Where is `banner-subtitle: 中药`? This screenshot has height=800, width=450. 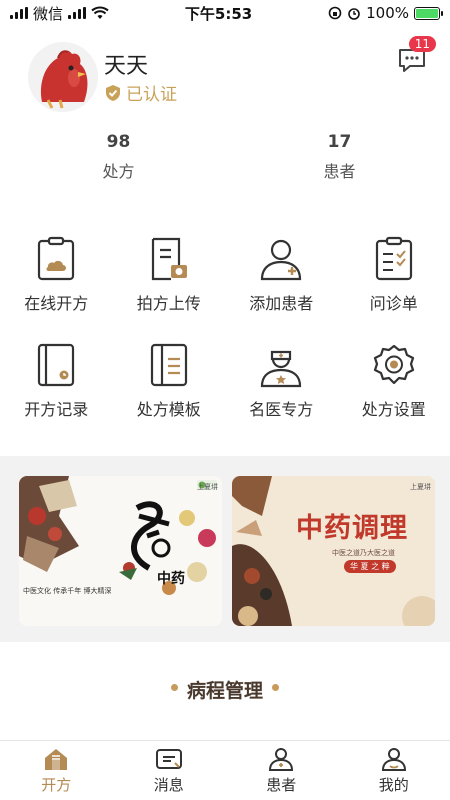 banner-subtitle: 中药 is located at coordinates (171, 579).